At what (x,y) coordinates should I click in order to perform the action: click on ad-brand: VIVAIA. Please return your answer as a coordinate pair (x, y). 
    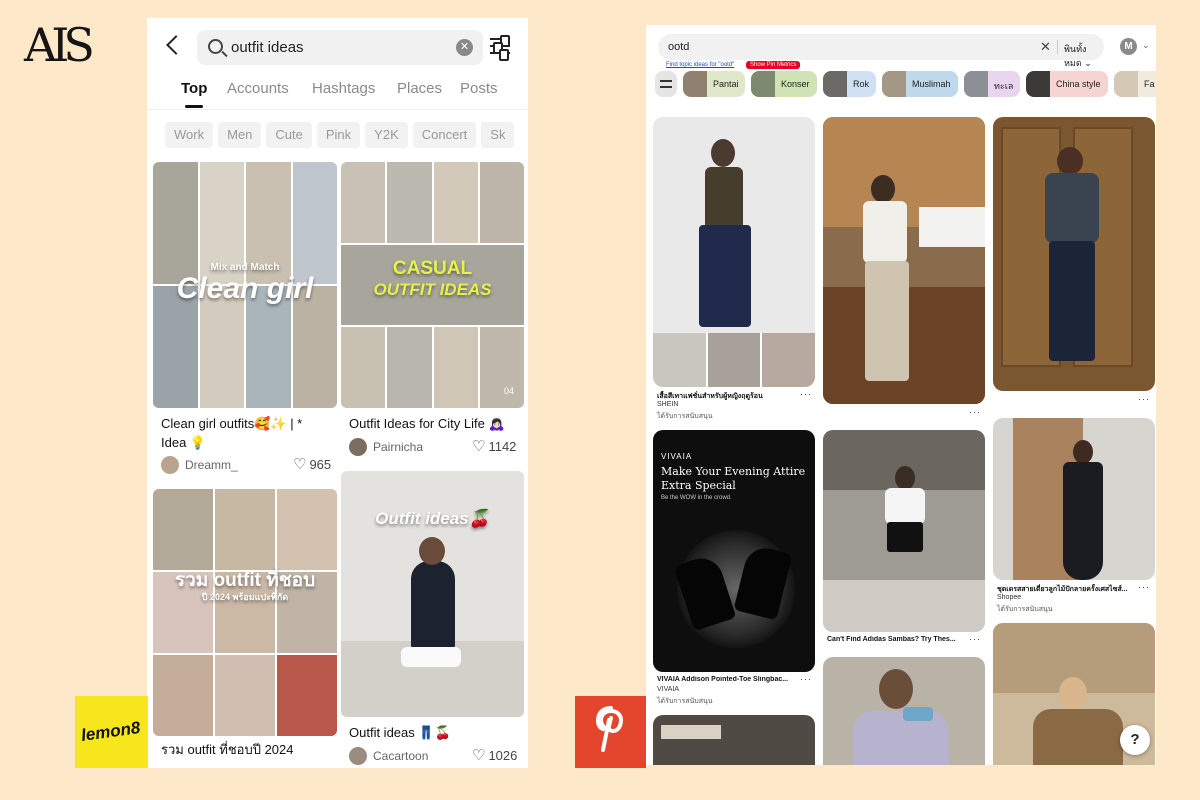
    Looking at the image, I should click on (677, 456).